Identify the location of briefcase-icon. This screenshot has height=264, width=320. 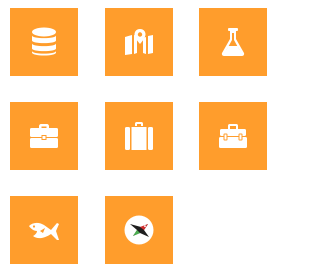
(44, 136).